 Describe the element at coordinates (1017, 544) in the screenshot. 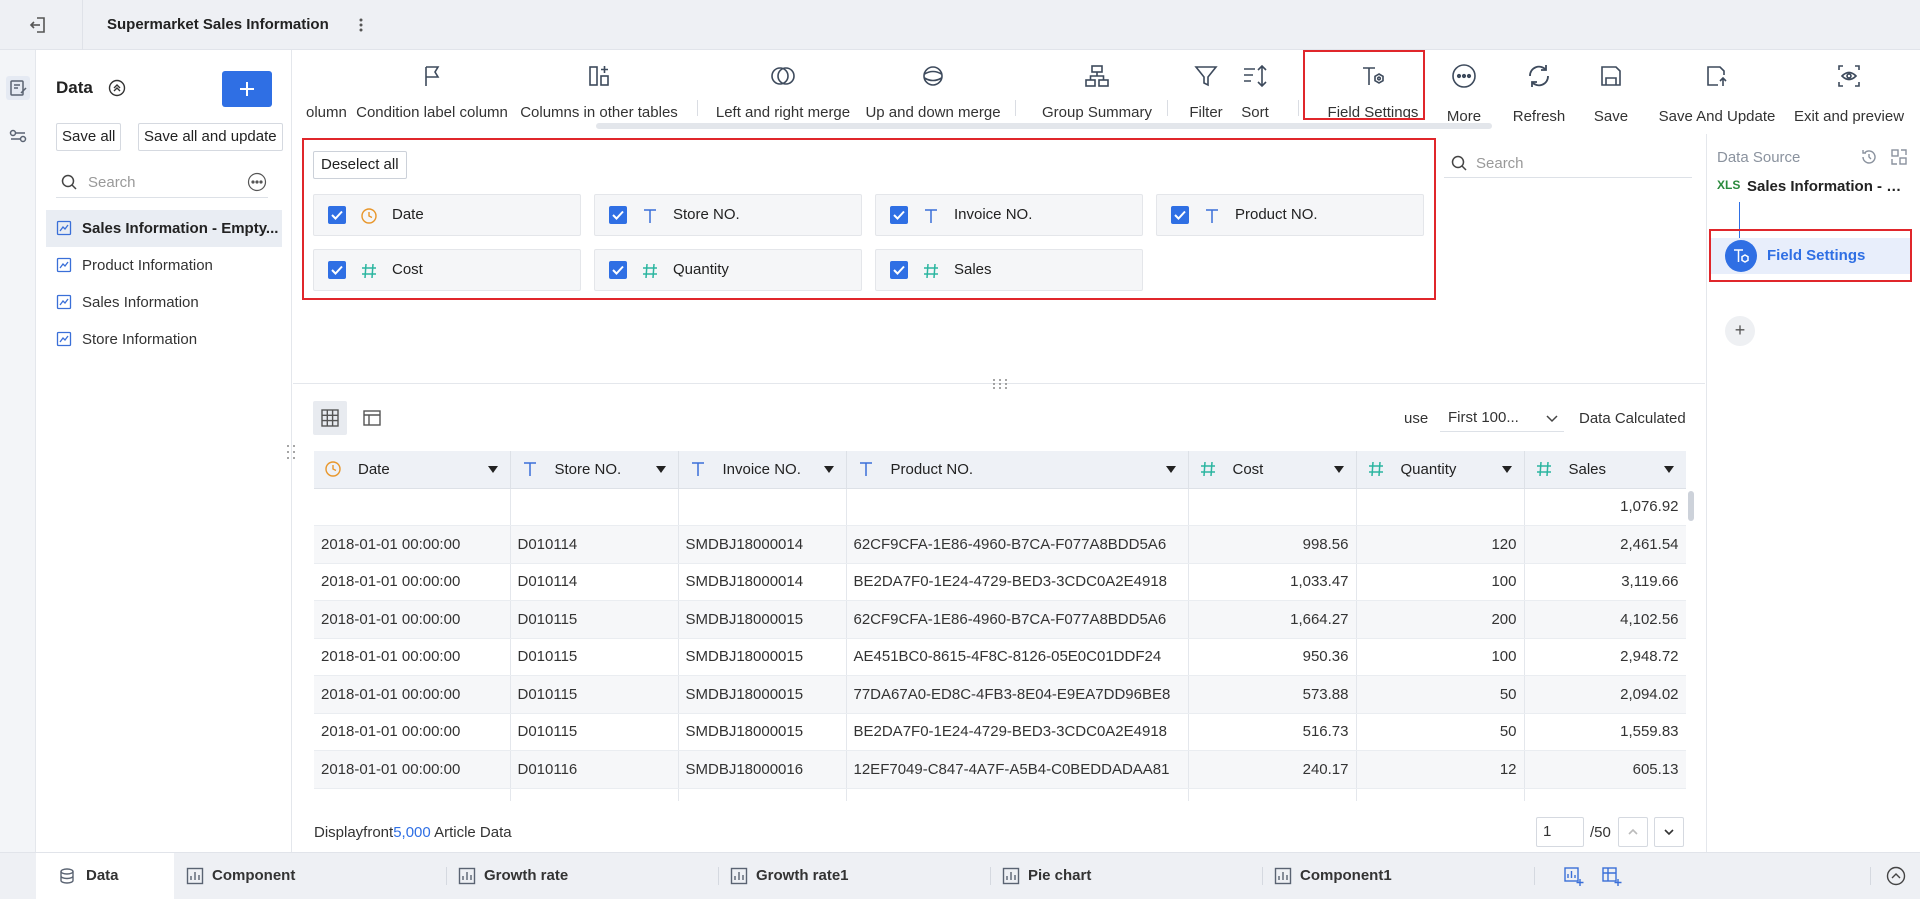

I see `cell-product-no: 62CF9CFA-1E86-4960-B7CA-F077A8BDD5A6` at that location.